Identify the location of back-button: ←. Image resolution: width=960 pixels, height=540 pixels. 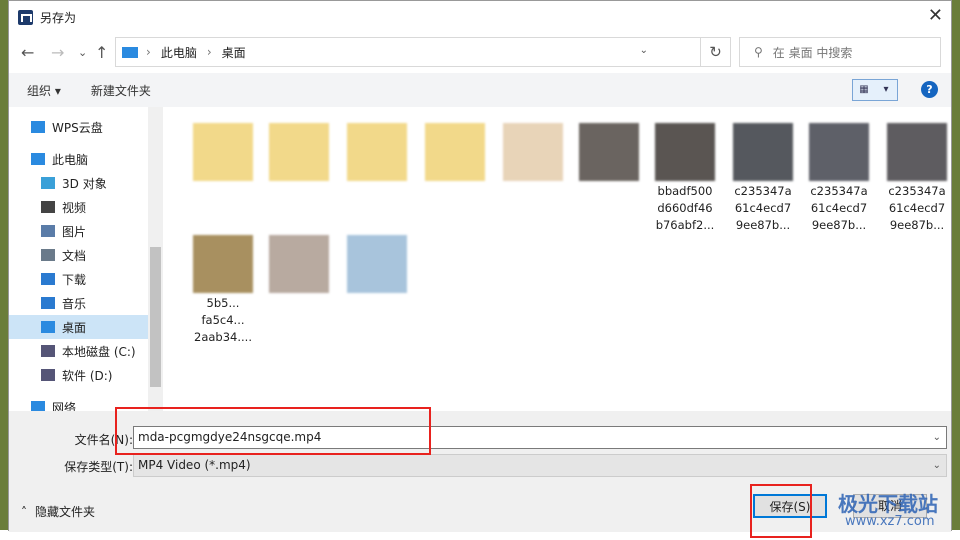
(27, 52).